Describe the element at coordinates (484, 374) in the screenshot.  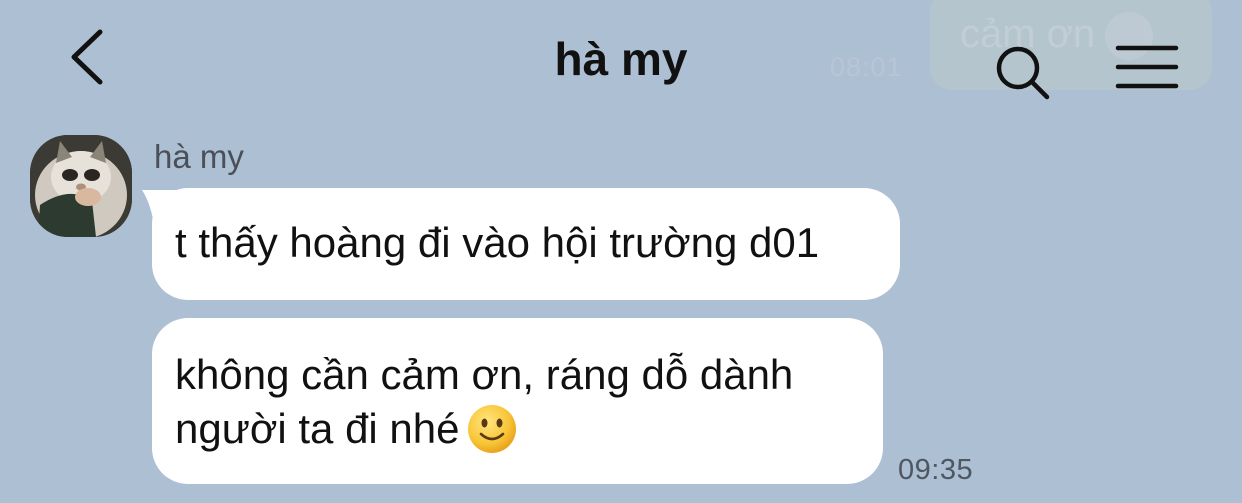
I see `message-text-line: không cần cảm ơn, ráng dỗ dành` at that location.